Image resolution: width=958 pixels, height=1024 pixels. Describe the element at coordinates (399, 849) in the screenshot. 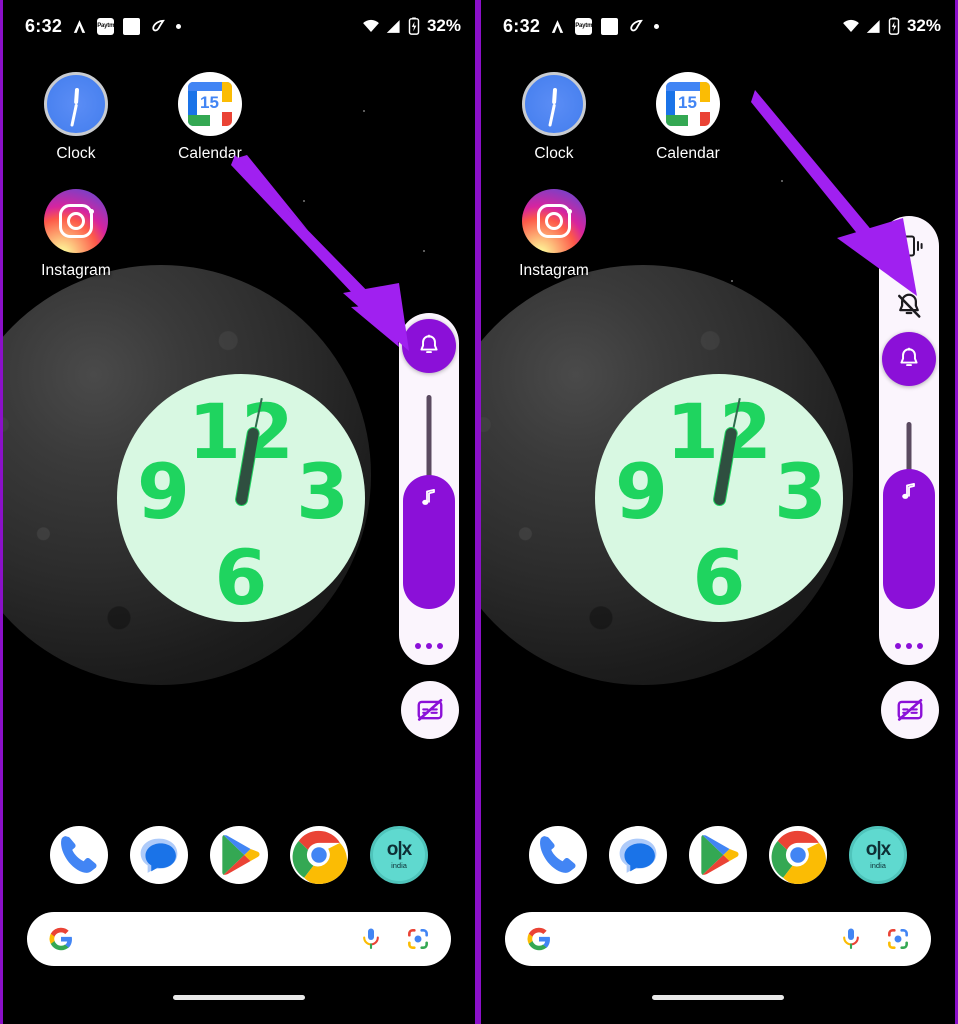

I see `olx-logo-text: o|x` at that location.